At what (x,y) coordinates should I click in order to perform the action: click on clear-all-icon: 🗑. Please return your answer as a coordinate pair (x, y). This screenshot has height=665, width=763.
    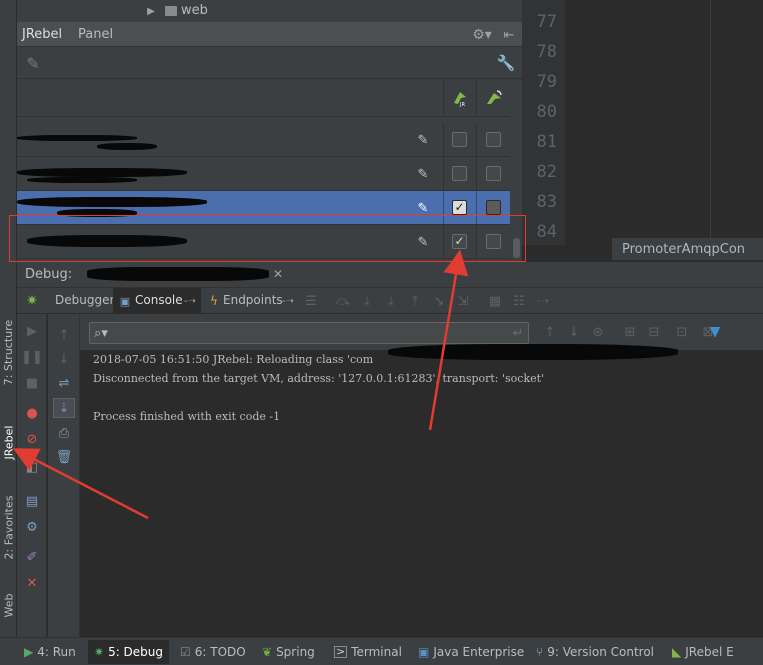
    Looking at the image, I should click on (64, 457).